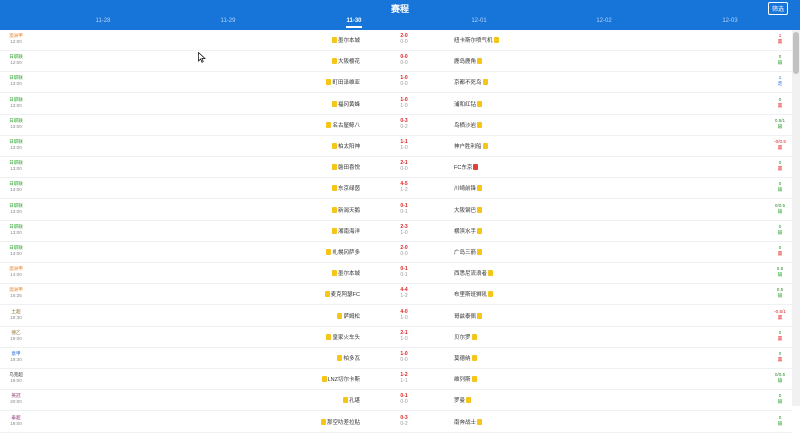 Image resolution: width=800 pixels, height=433 pixels. I want to click on home-team: 名古屋鲸八, so click(342, 125).